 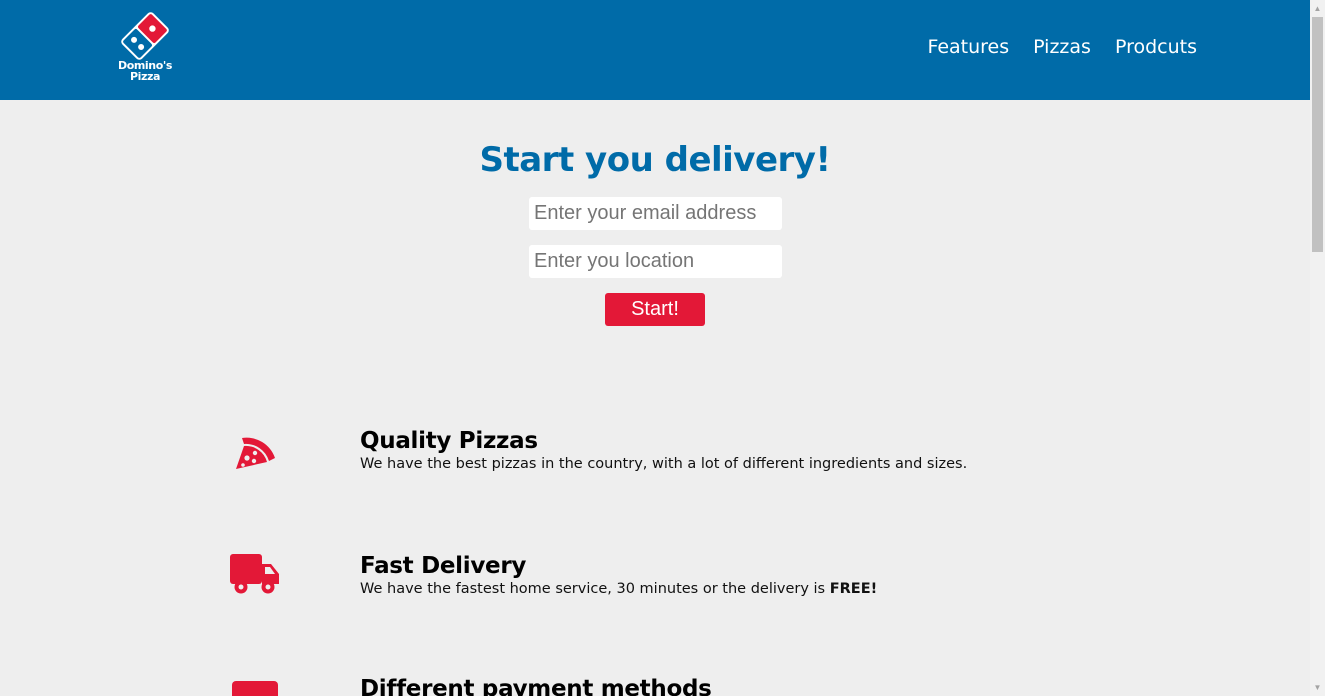 I want to click on pizza-slice-icon, so click(x=255, y=451).